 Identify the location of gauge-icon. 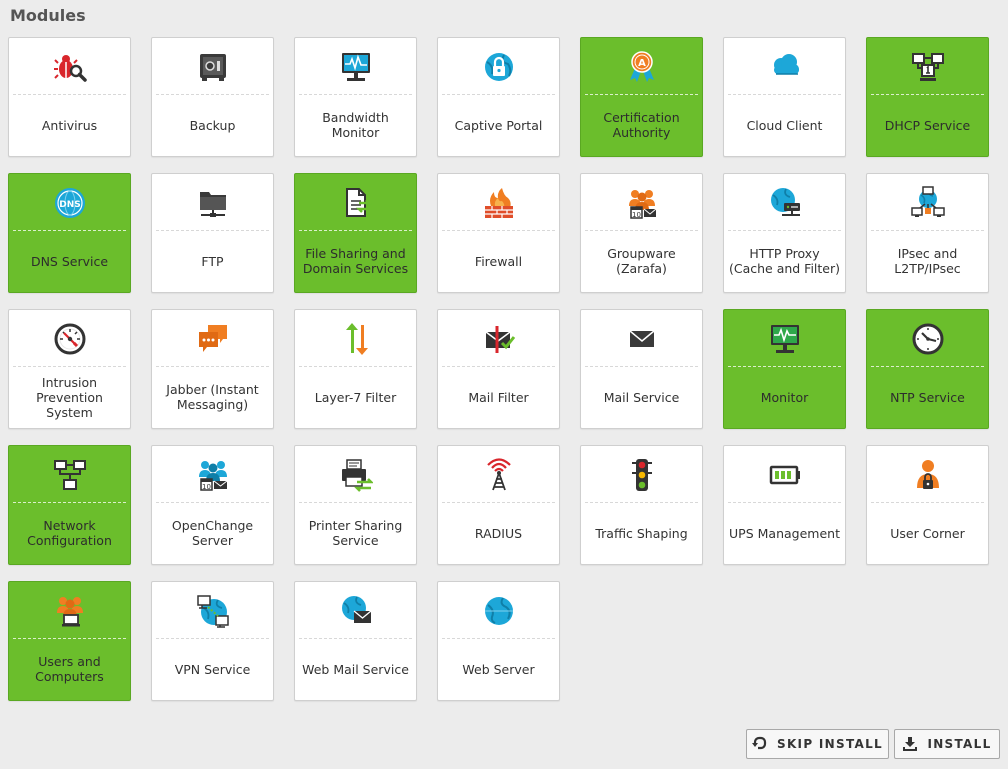
(69, 339).